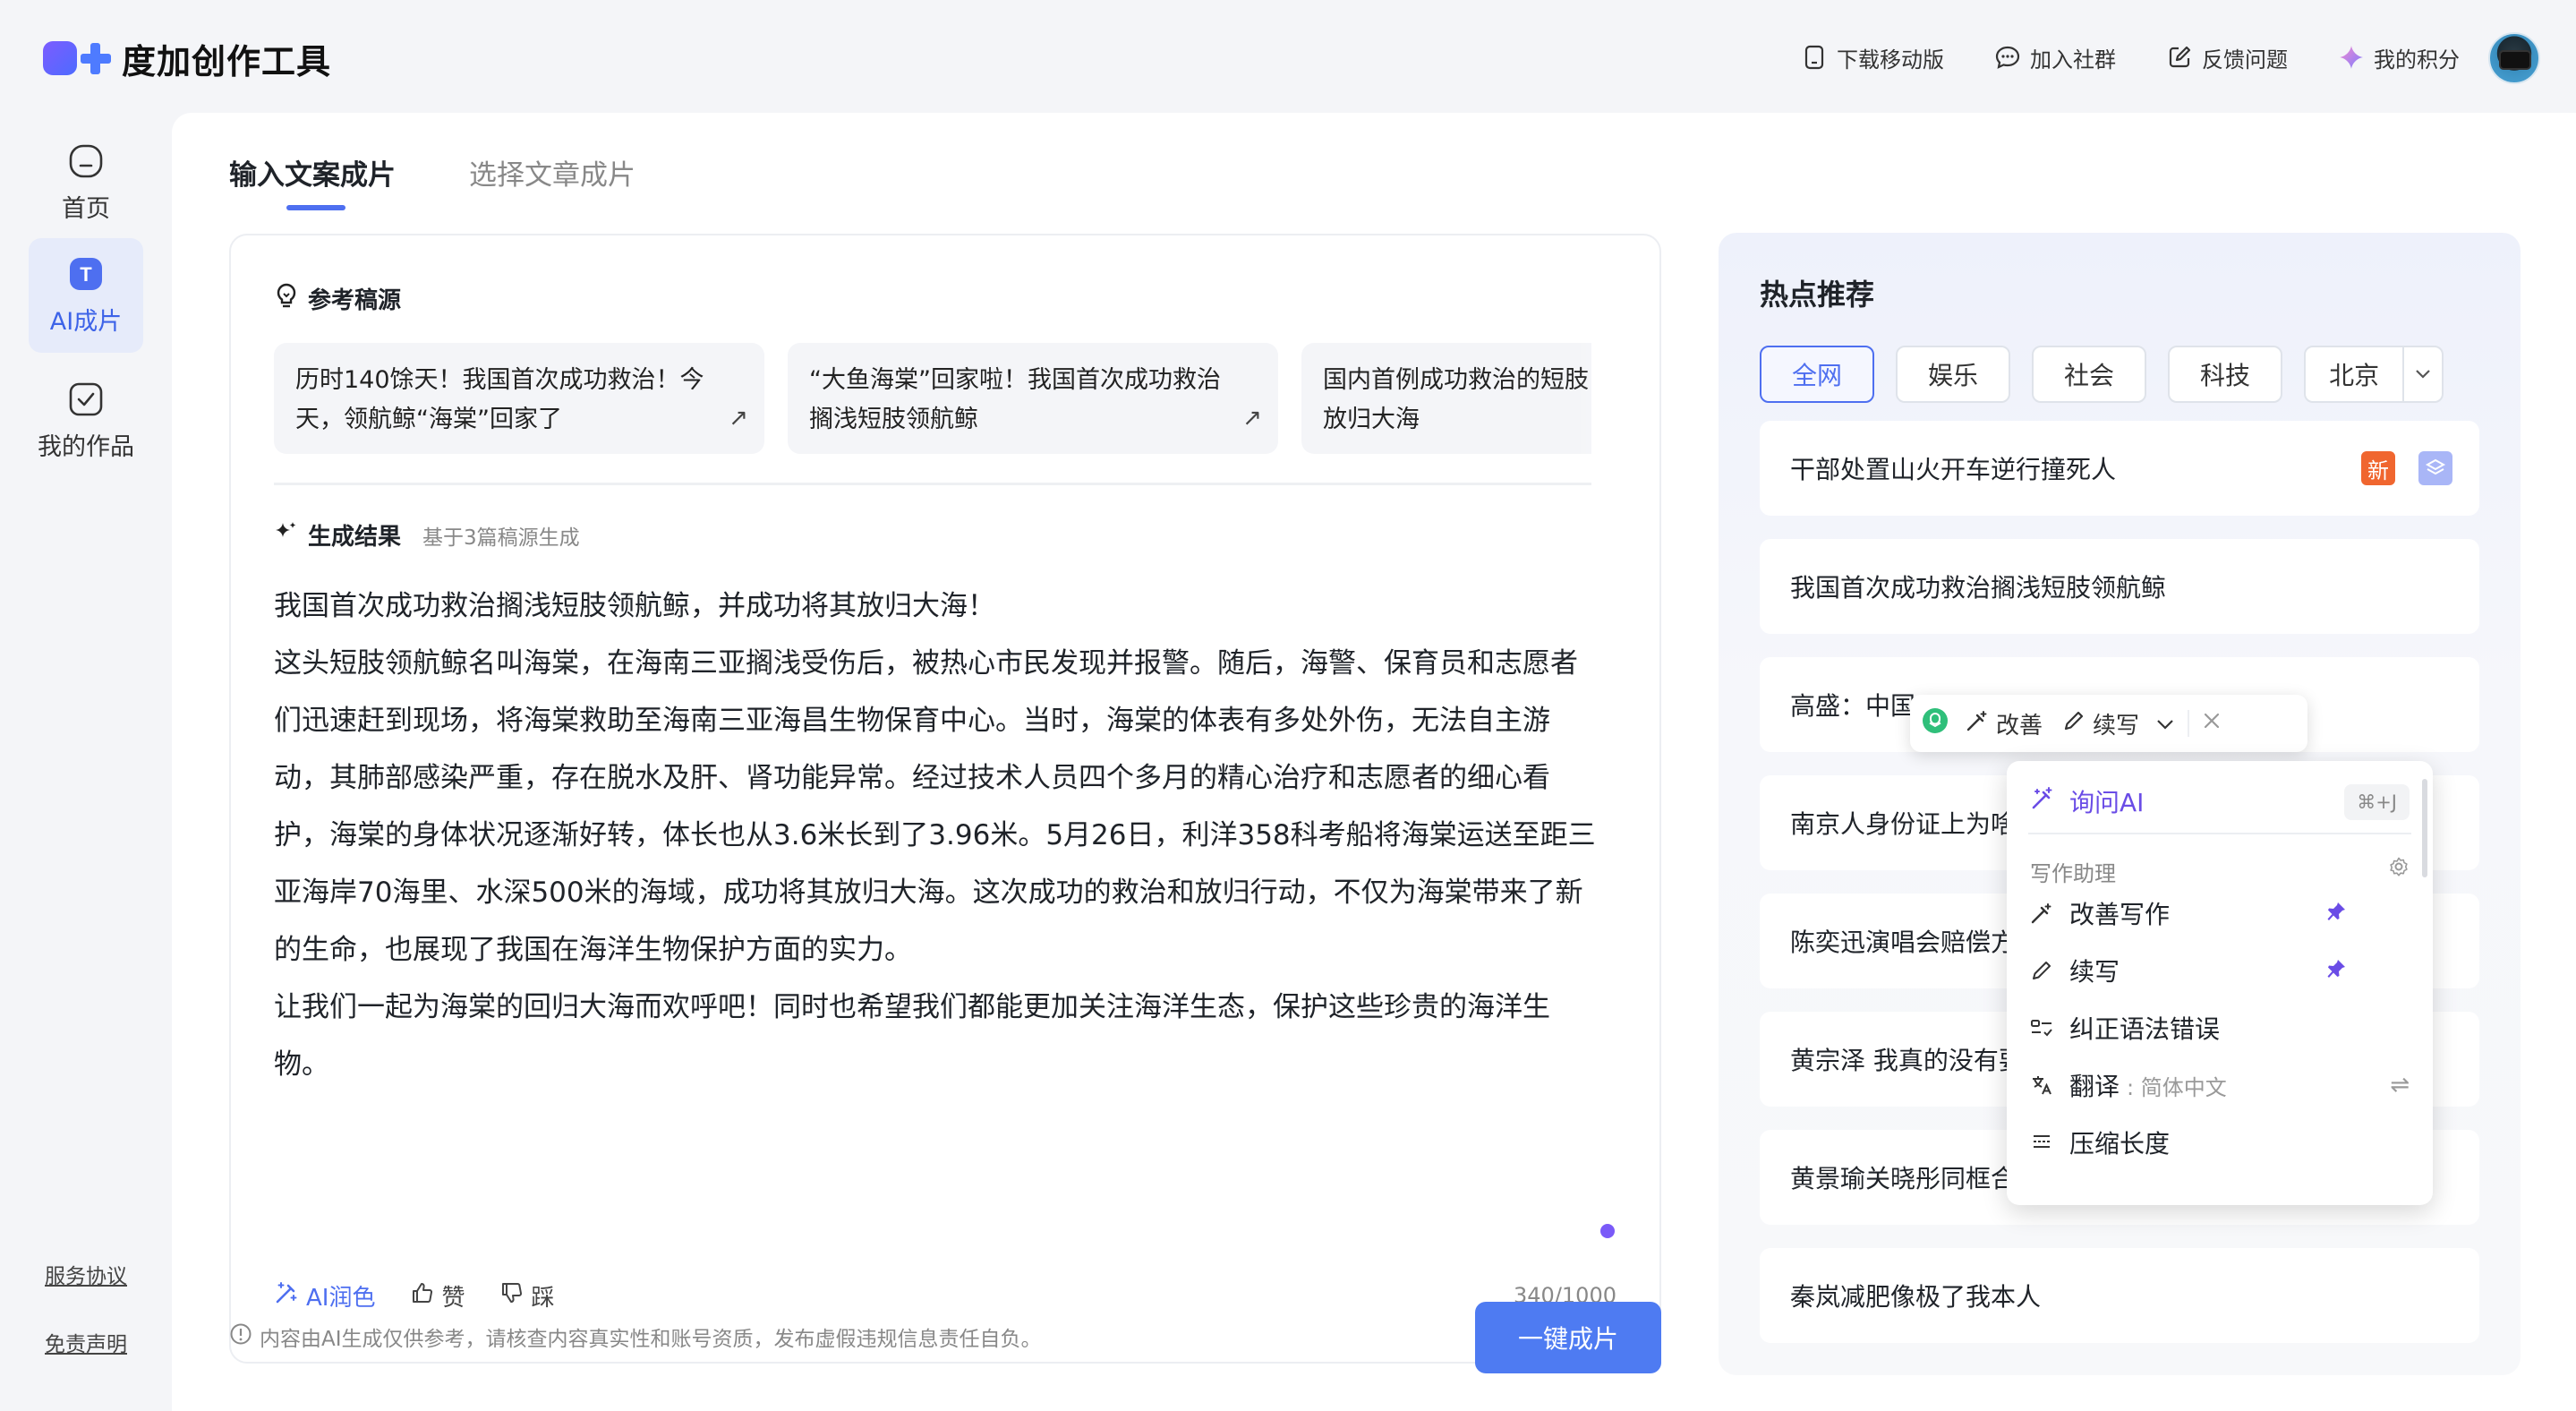 The height and width of the screenshot is (1411, 2576). I want to click on ai-video-icon: T, so click(86, 274).